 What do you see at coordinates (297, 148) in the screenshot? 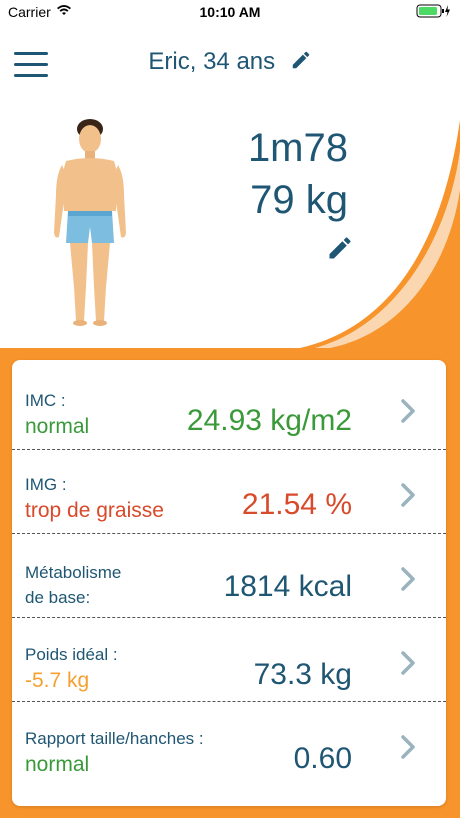
I see `height-value: 1m78` at bounding box center [297, 148].